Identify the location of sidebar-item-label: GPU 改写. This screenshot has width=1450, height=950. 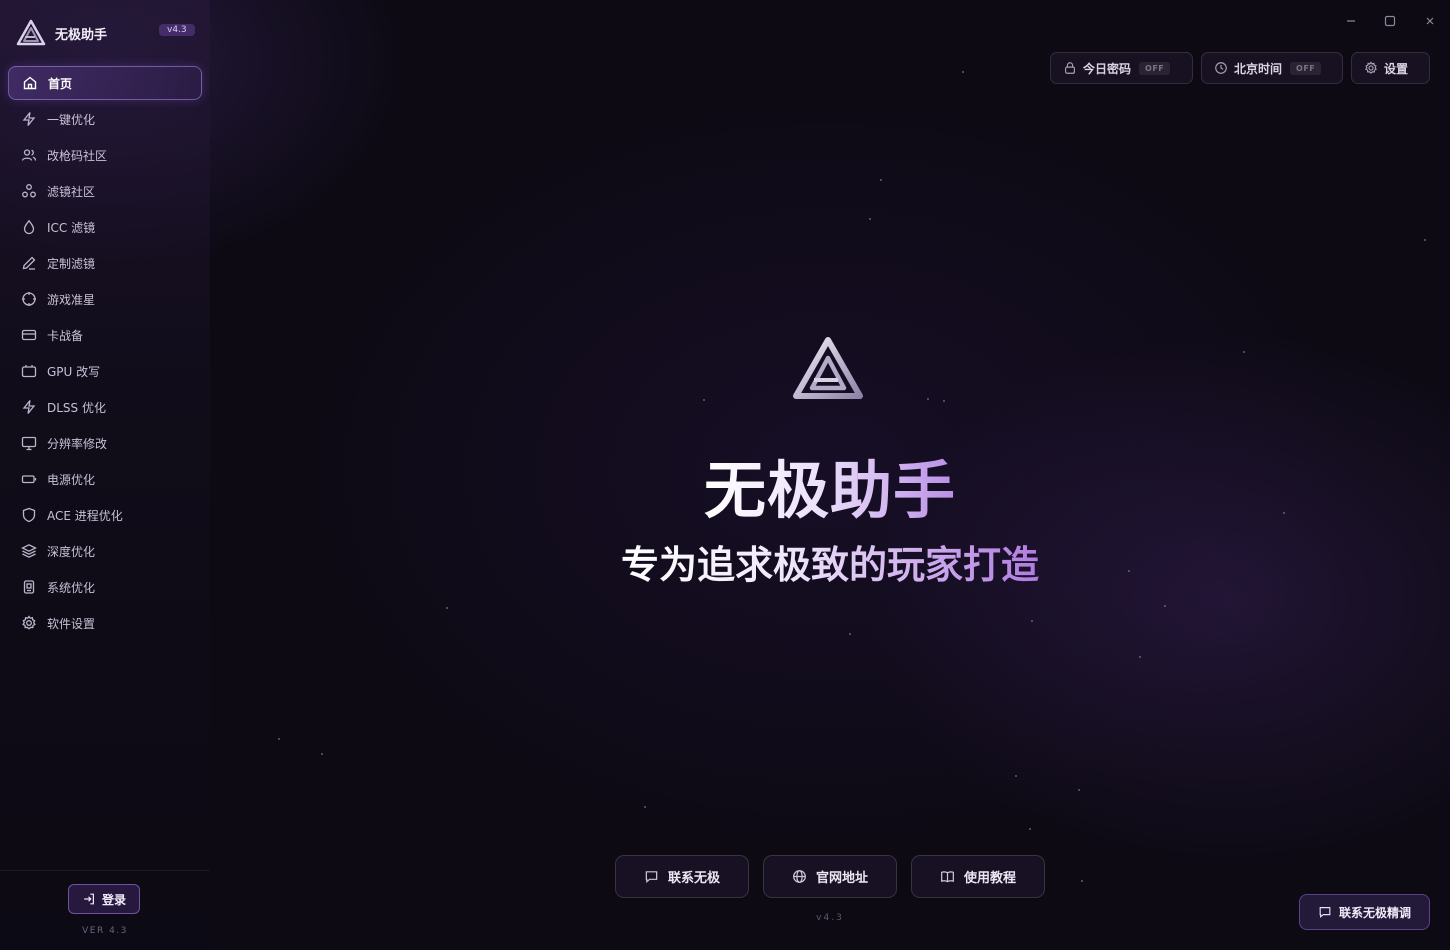
(74, 371).